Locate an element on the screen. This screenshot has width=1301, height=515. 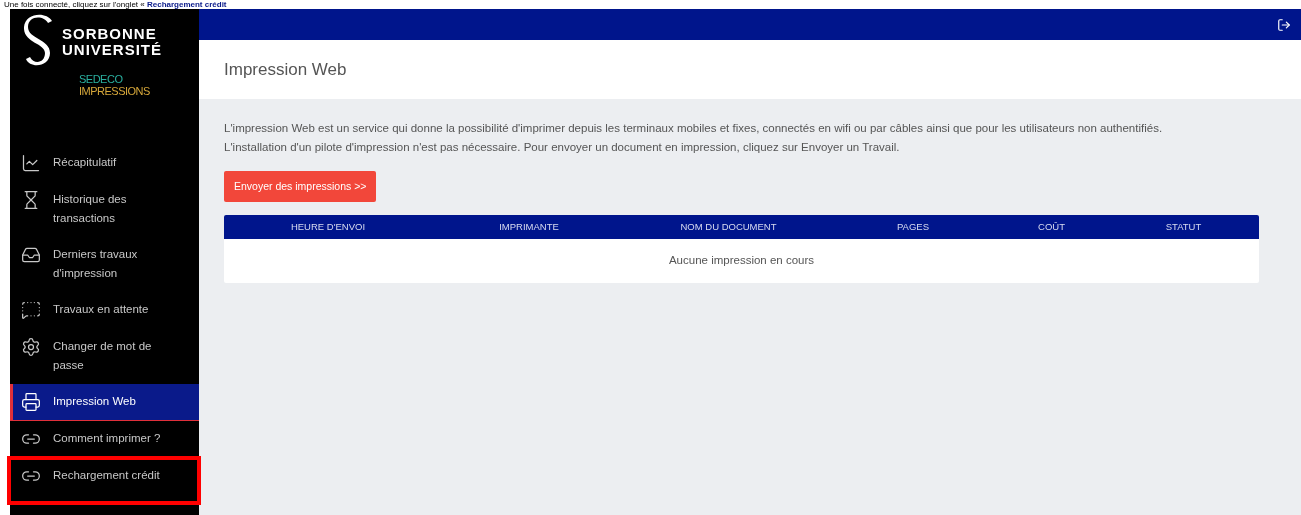
product-name: IMPRESSIONS is located at coordinates (114, 91).